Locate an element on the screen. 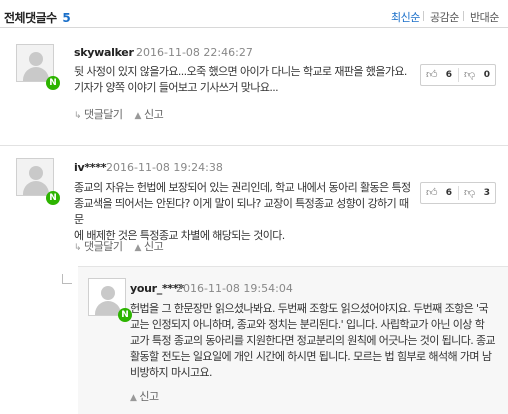 Image resolution: width=508 pixels, height=414 pixels. dislike-count: 3 is located at coordinates (486, 193).